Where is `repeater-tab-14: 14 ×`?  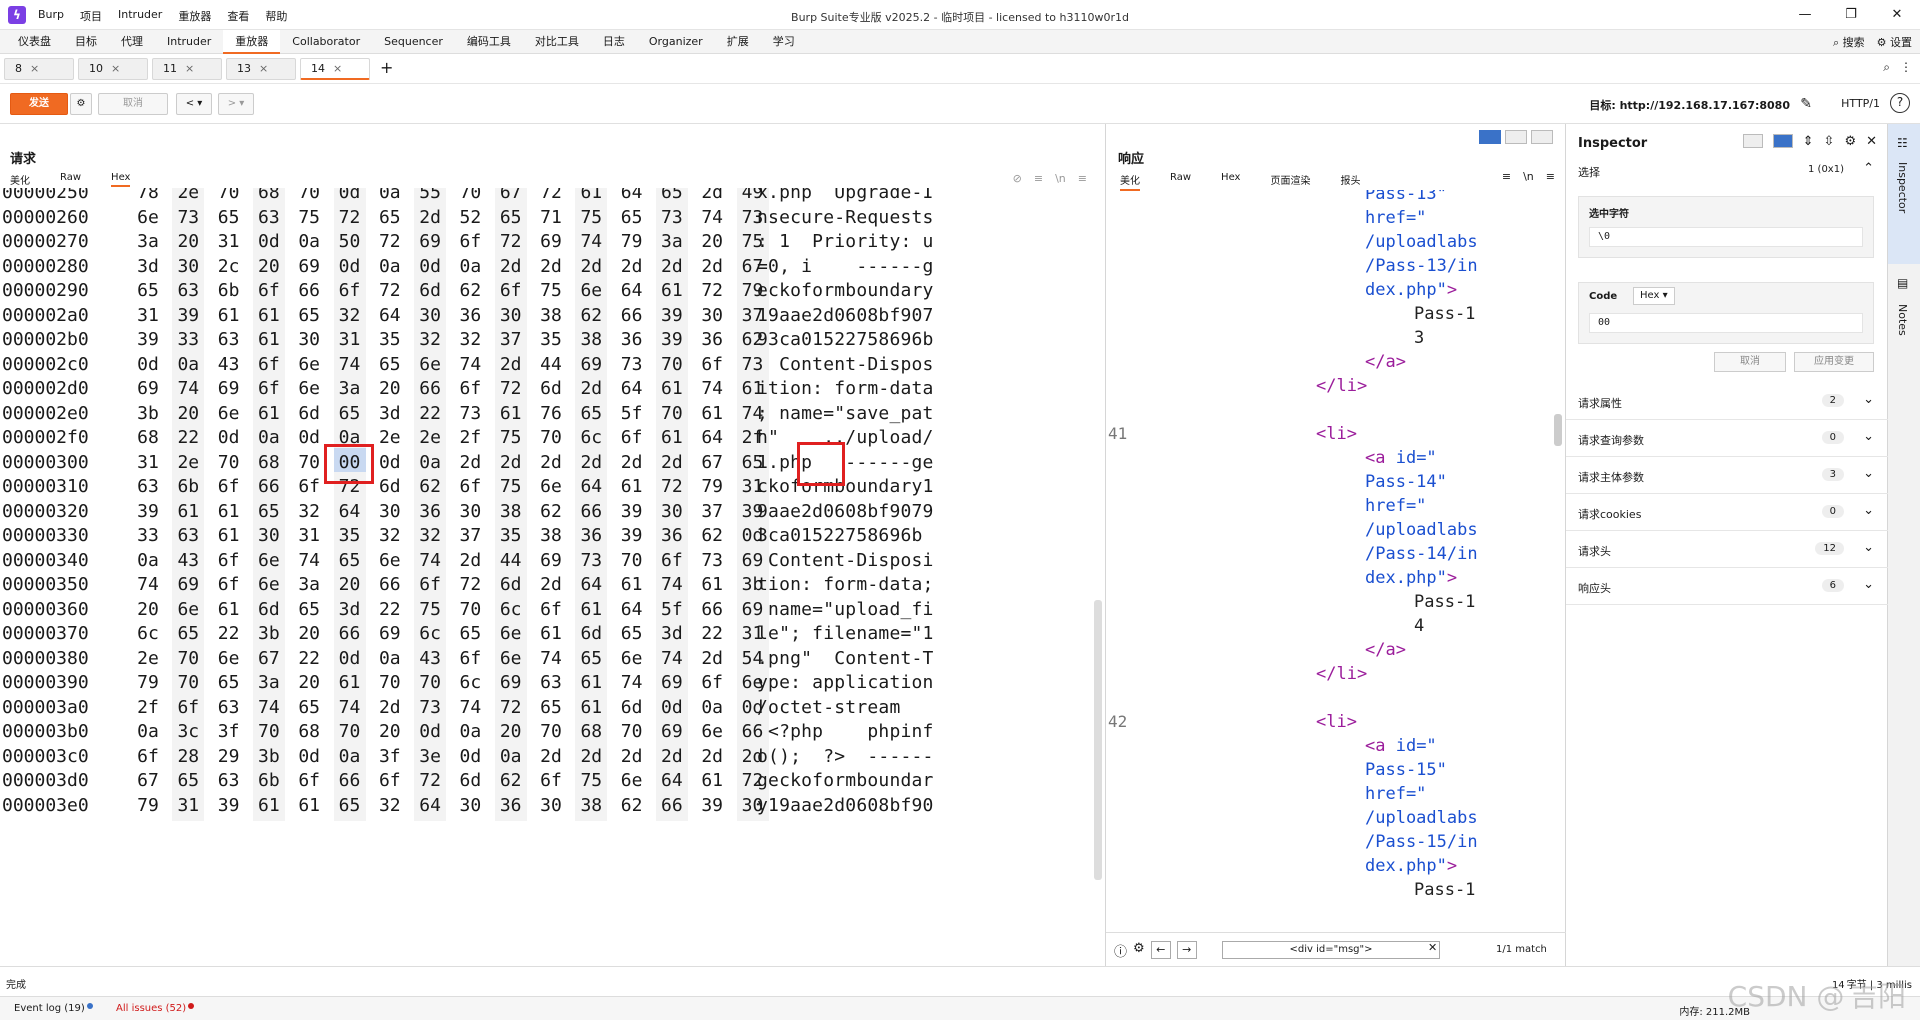 repeater-tab-14: 14 × is located at coordinates (335, 69).